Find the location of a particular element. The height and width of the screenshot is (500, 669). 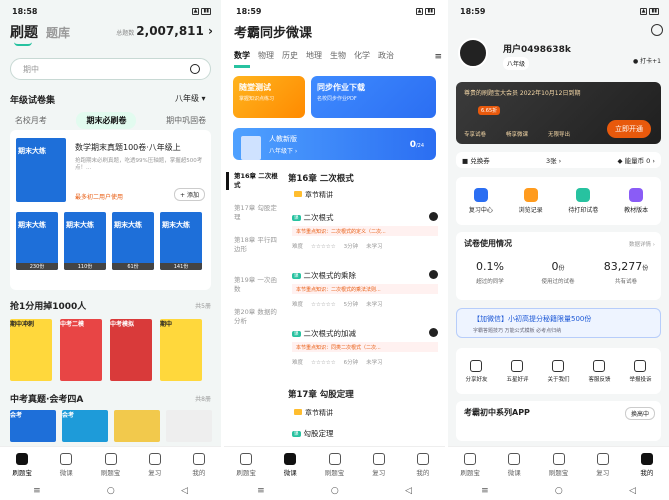

subject-tab: 数学 is located at coordinates (242, 59).